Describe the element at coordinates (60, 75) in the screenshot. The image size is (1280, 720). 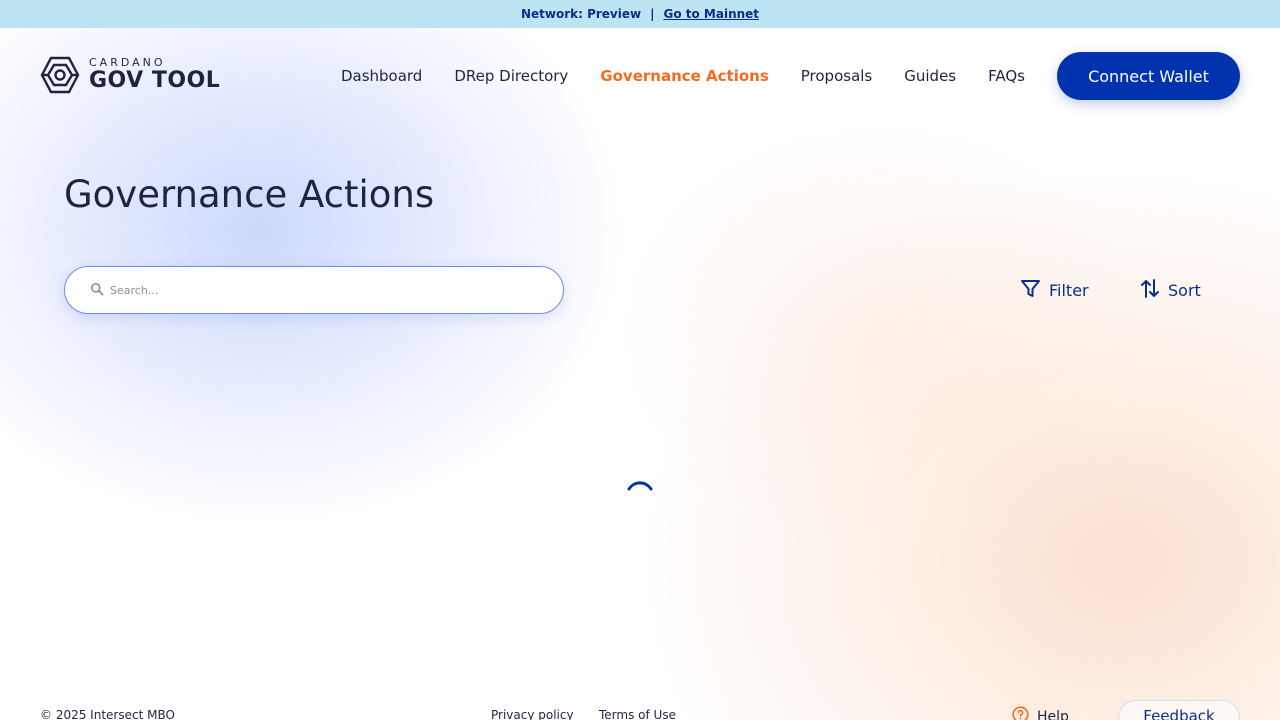
I see `hexagon-logo-icon` at that location.